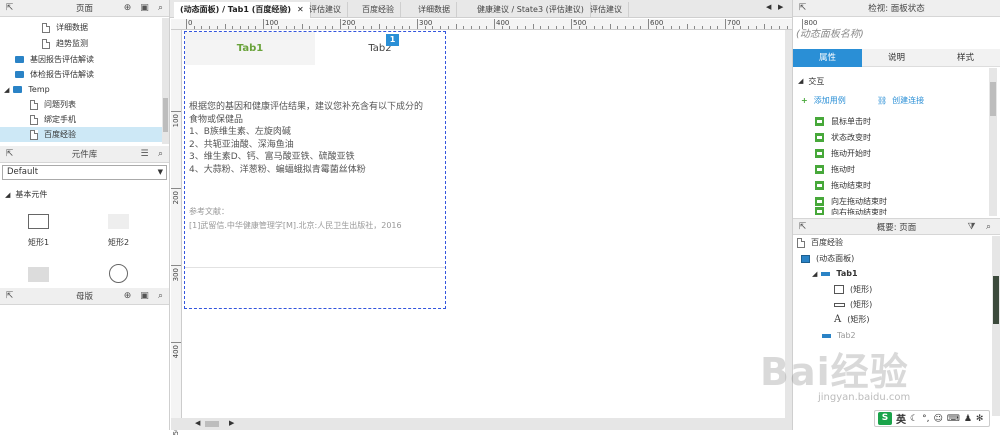 This screenshot has height=435, width=1000. Describe the element at coordinates (481, 424) in the screenshot. I see `canvas-scrollbar-h: ◀ ▶` at that location.